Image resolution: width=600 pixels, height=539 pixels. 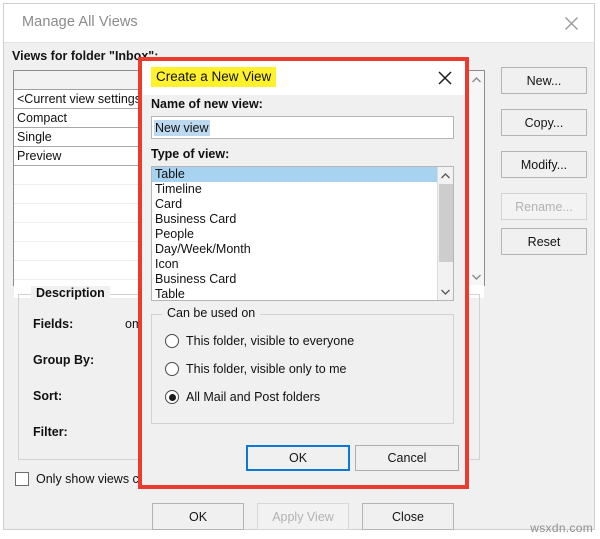 What do you see at coordinates (302, 293) in the screenshot?
I see `type-option-table-2: Table` at bounding box center [302, 293].